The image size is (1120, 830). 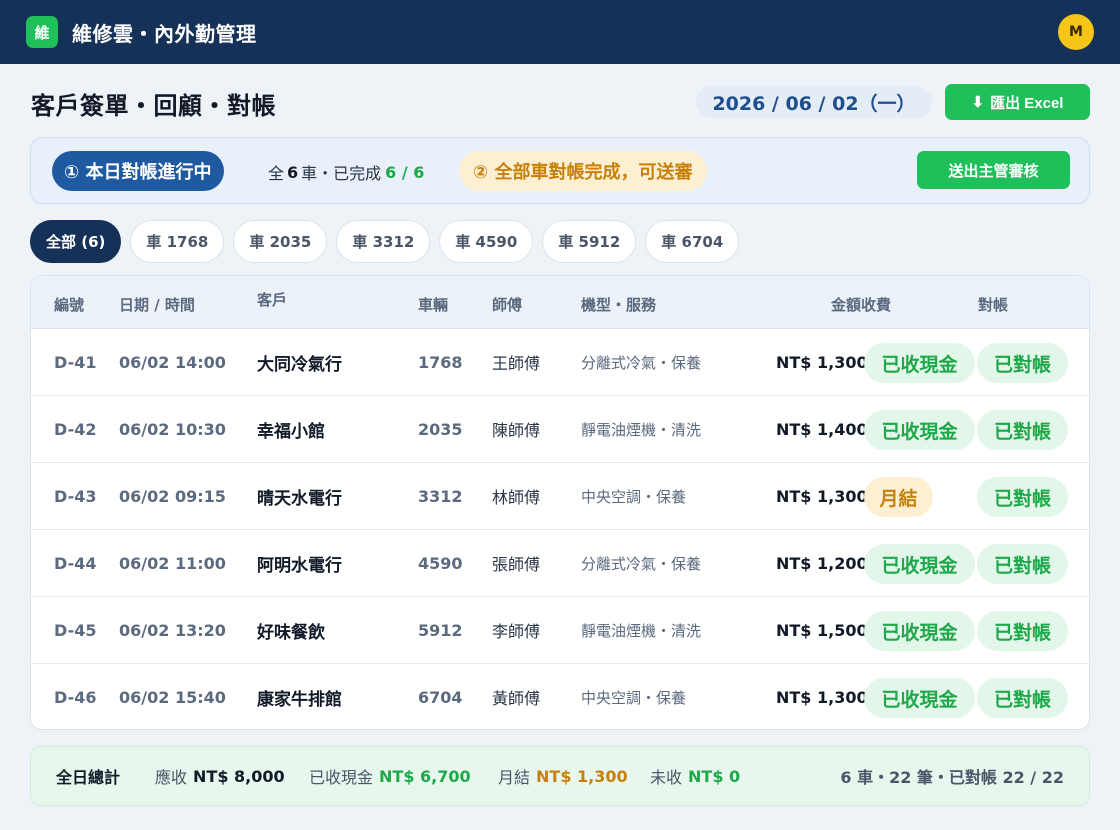 What do you see at coordinates (560, 32) in the screenshot?
I see `top-bar: 維 維修雲・內外勤管理 M` at bounding box center [560, 32].